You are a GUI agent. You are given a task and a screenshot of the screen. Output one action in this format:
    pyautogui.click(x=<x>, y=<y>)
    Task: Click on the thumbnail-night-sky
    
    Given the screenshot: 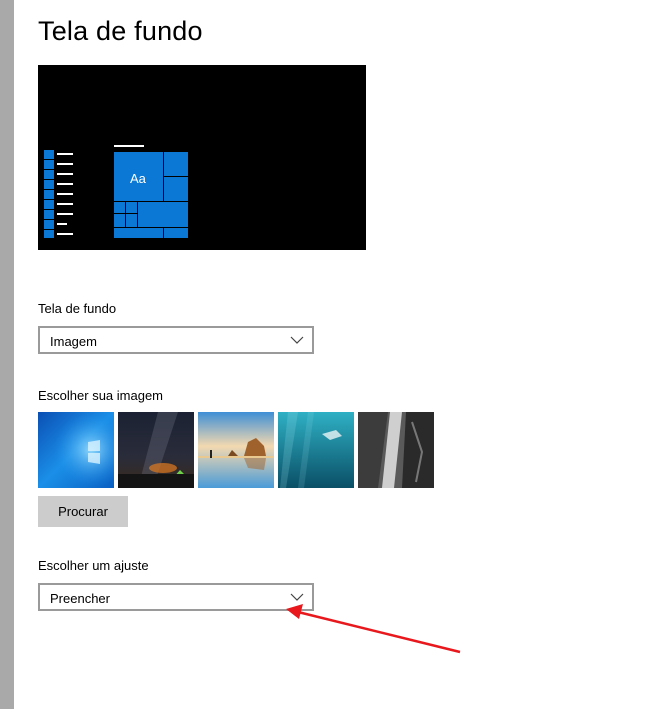 What is the action you would take?
    pyautogui.click(x=156, y=450)
    